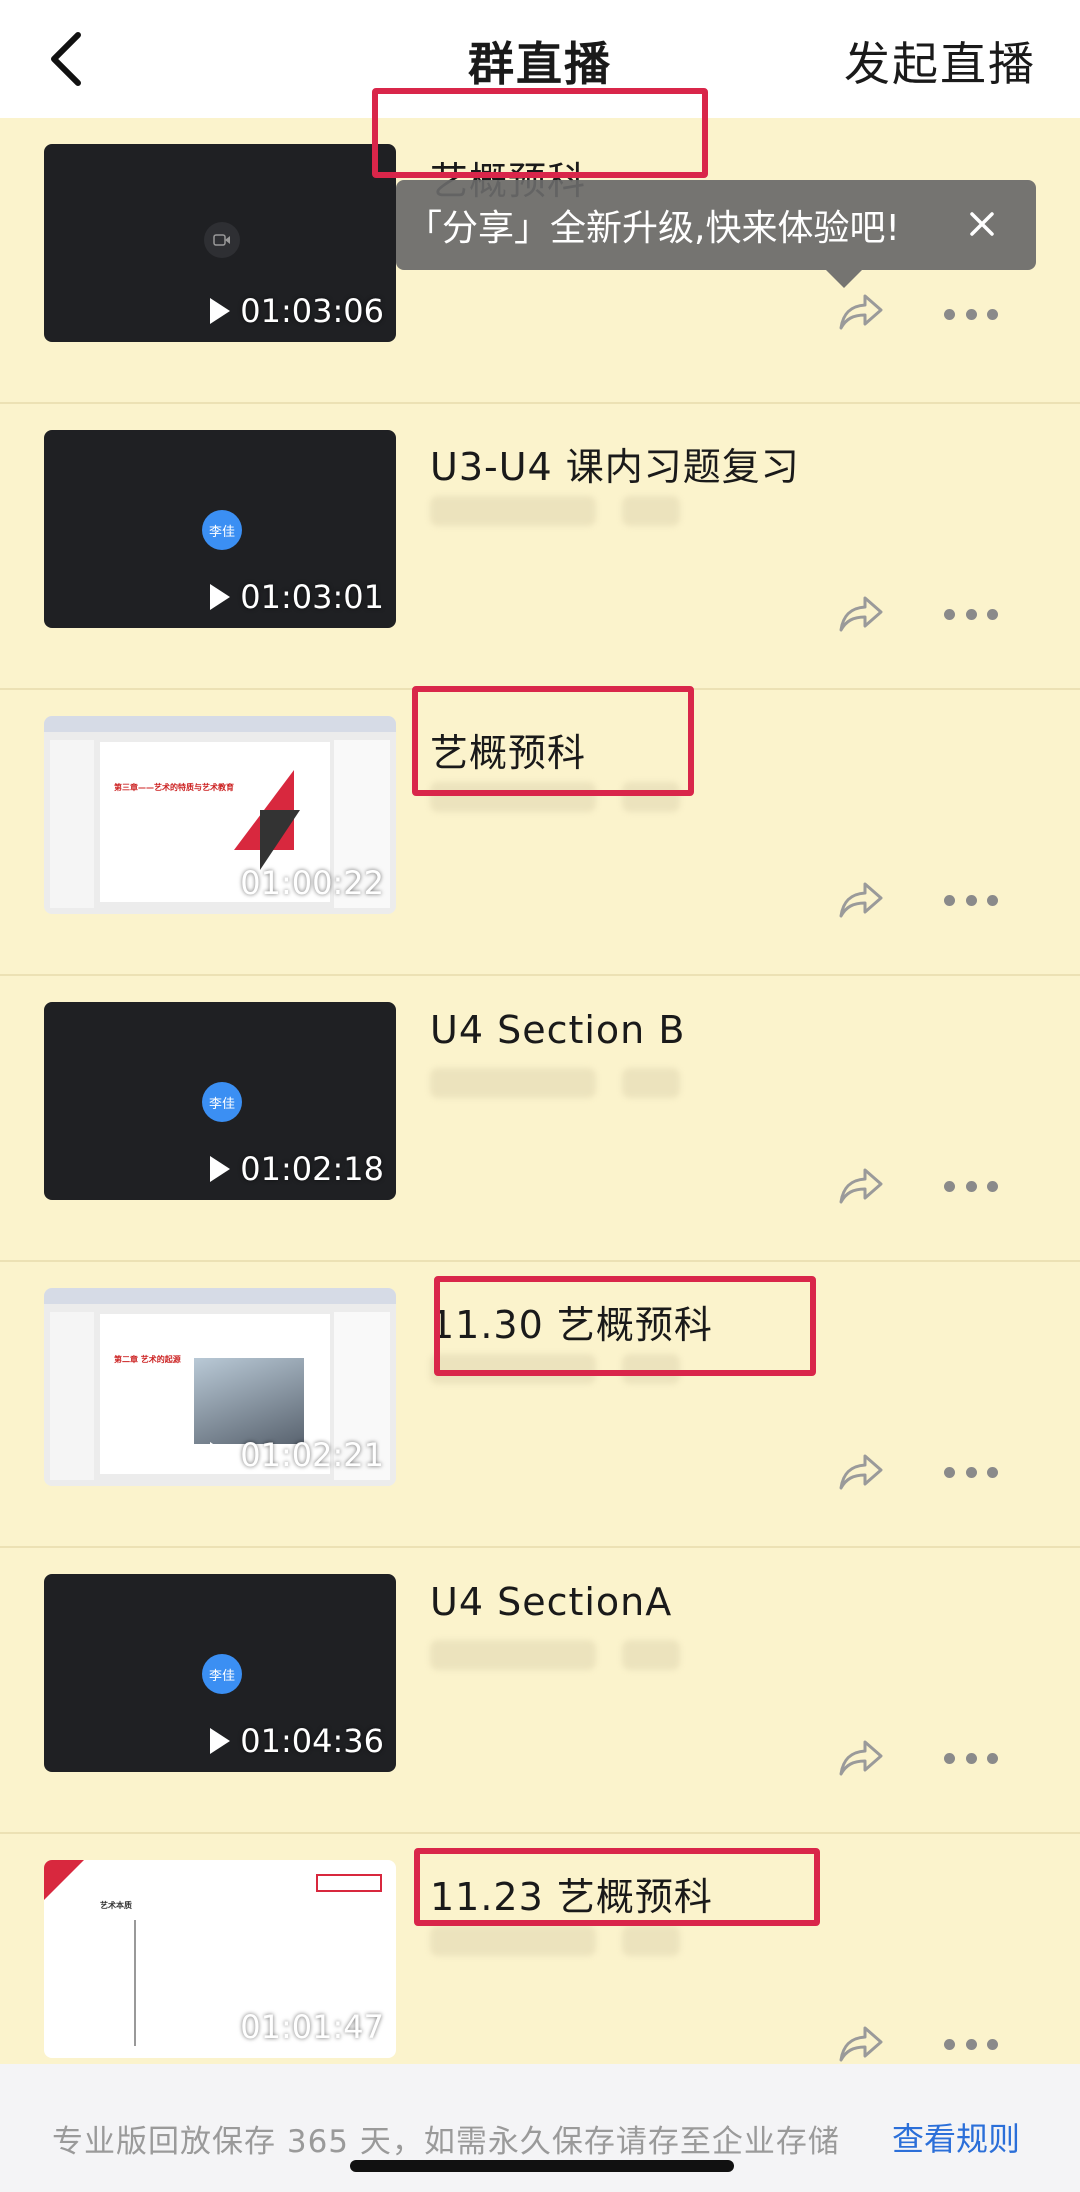 The width and height of the screenshot is (1080, 2192). What do you see at coordinates (297, 2027) in the screenshot?
I see `duration-label: 01:01:47` at bounding box center [297, 2027].